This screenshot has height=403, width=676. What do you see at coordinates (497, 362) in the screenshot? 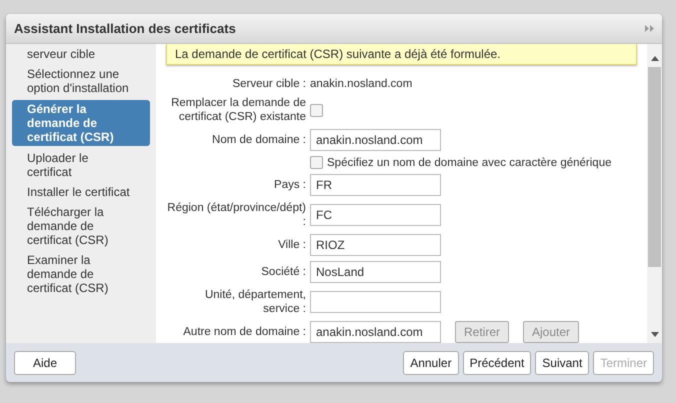
I see `wizard-button: Précédent` at bounding box center [497, 362].